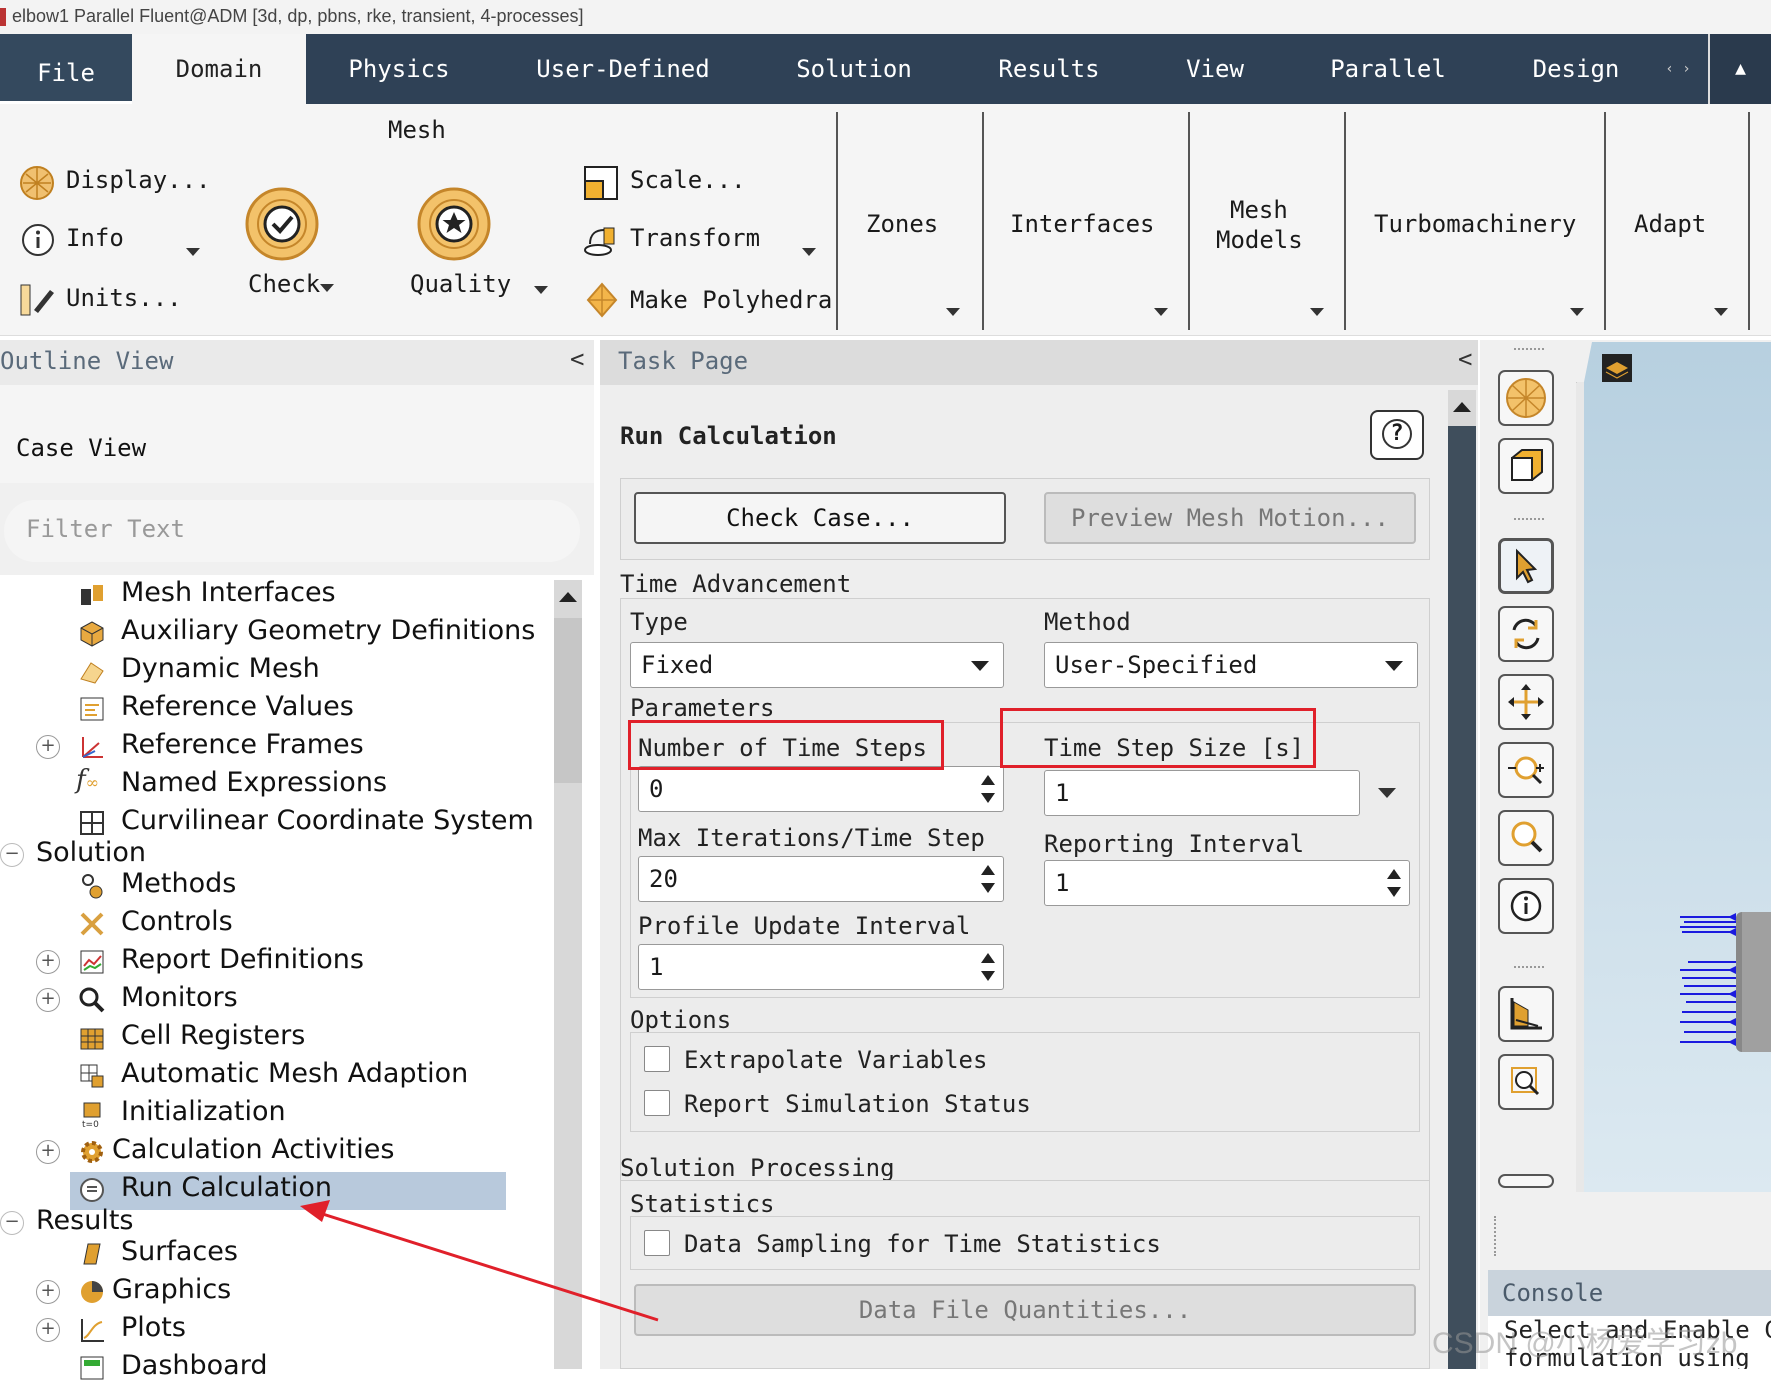 This screenshot has height=1388, width=1771. I want to click on number-of-time-steps-input: 0, so click(821, 789).